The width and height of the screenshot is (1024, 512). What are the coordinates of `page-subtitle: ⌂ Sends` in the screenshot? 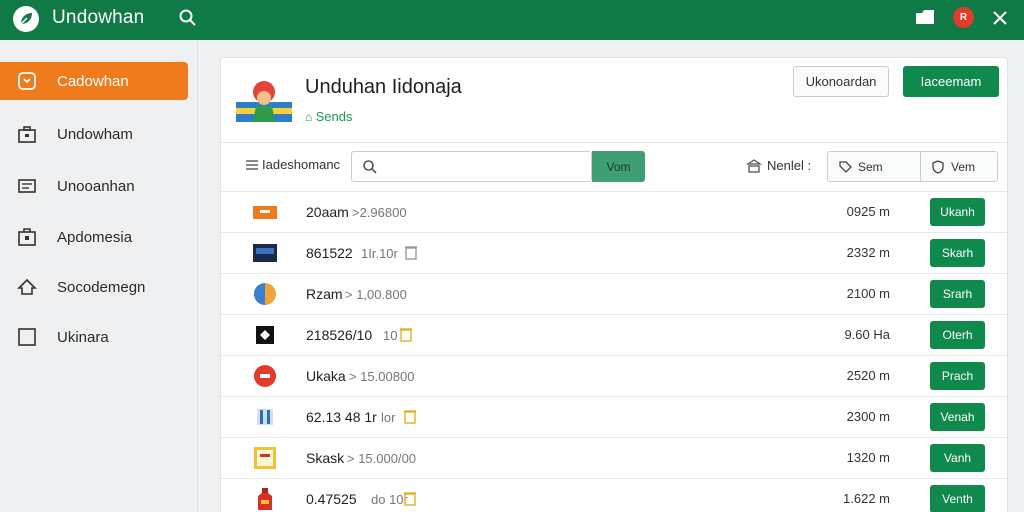 It's located at (329, 116).